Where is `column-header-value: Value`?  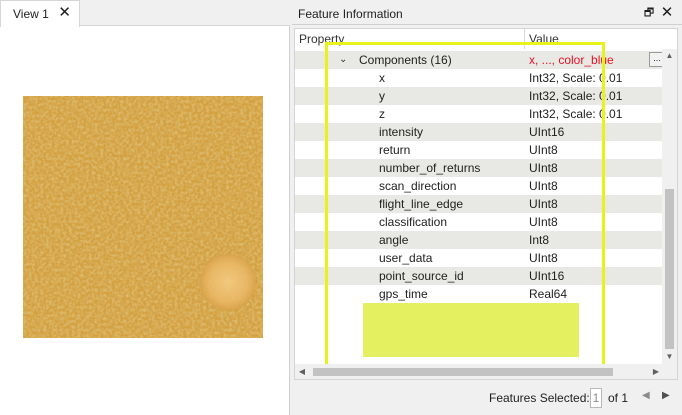 column-header-value: Value is located at coordinates (594, 39).